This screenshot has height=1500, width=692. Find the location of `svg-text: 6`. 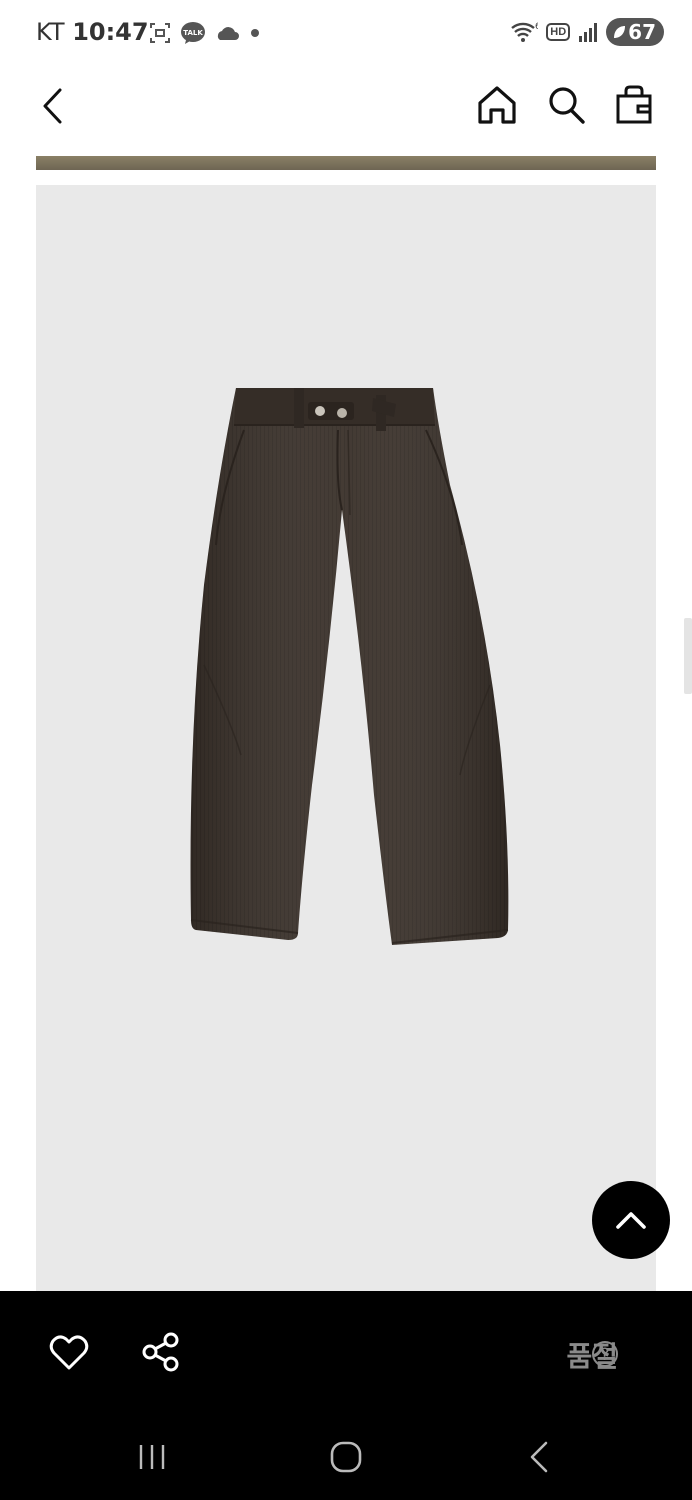

svg-text: 6 is located at coordinates (536, 27).